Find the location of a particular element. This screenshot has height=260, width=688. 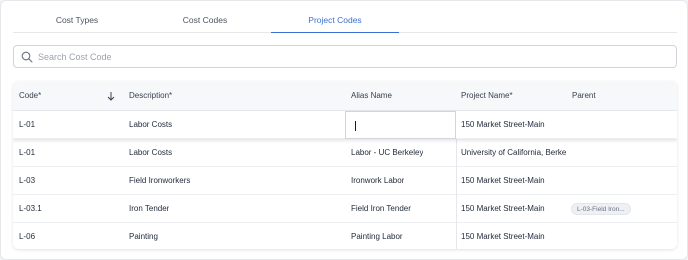

cell-code: L-06 is located at coordinates (27, 236).